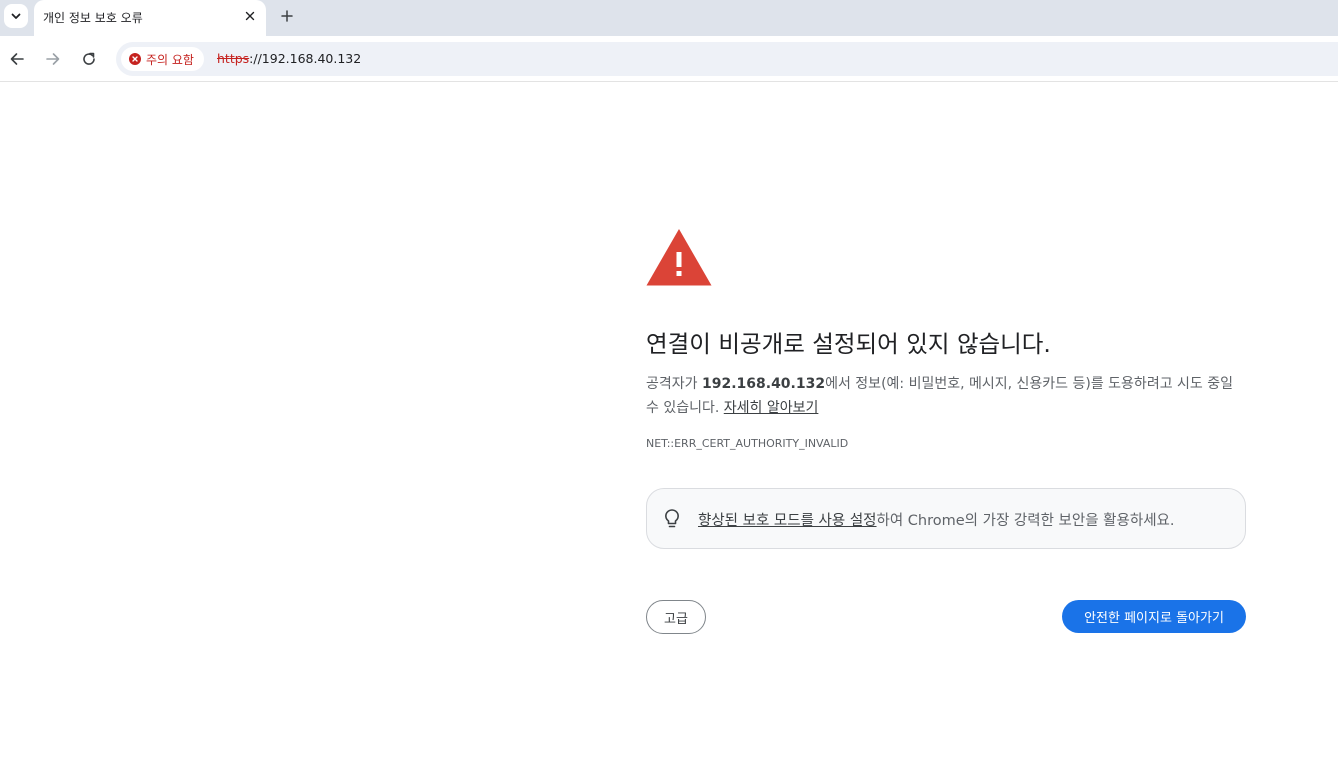 The height and width of the screenshot is (763, 1338). I want to click on reload-button, so click(89, 59).